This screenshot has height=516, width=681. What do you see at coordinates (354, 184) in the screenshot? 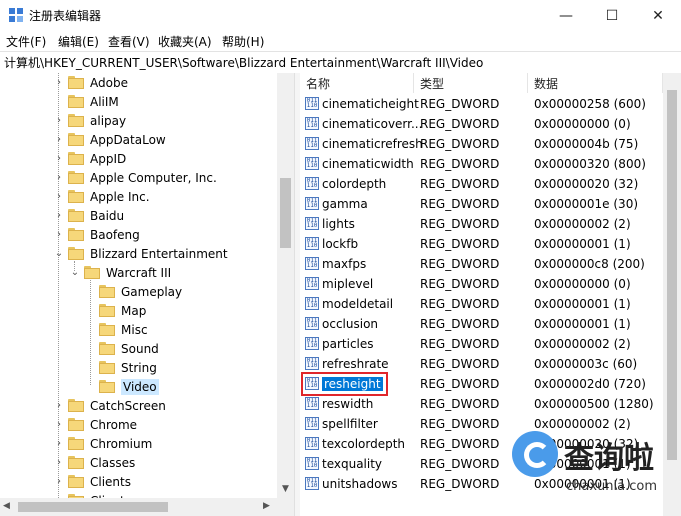
I see `value-name: colordepth` at bounding box center [354, 184].